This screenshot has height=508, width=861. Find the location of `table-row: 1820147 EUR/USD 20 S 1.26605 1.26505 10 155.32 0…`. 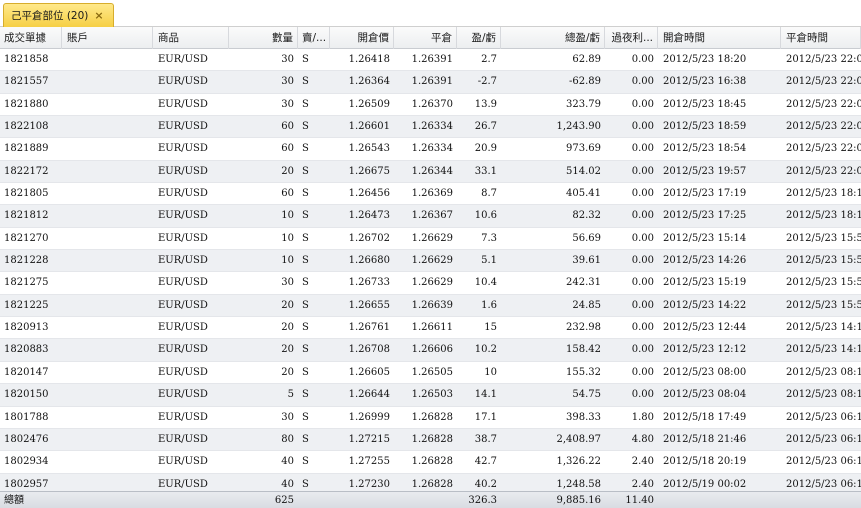

table-row: 1820147 EUR/USD 20 S 1.26605 1.26505 10 155.32 0… is located at coordinates (430, 373).